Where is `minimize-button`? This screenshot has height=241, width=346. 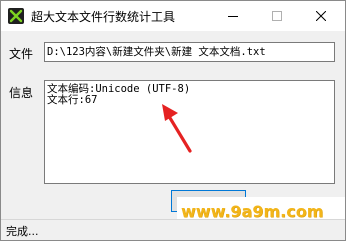 minimize-button is located at coordinates (233, 16).